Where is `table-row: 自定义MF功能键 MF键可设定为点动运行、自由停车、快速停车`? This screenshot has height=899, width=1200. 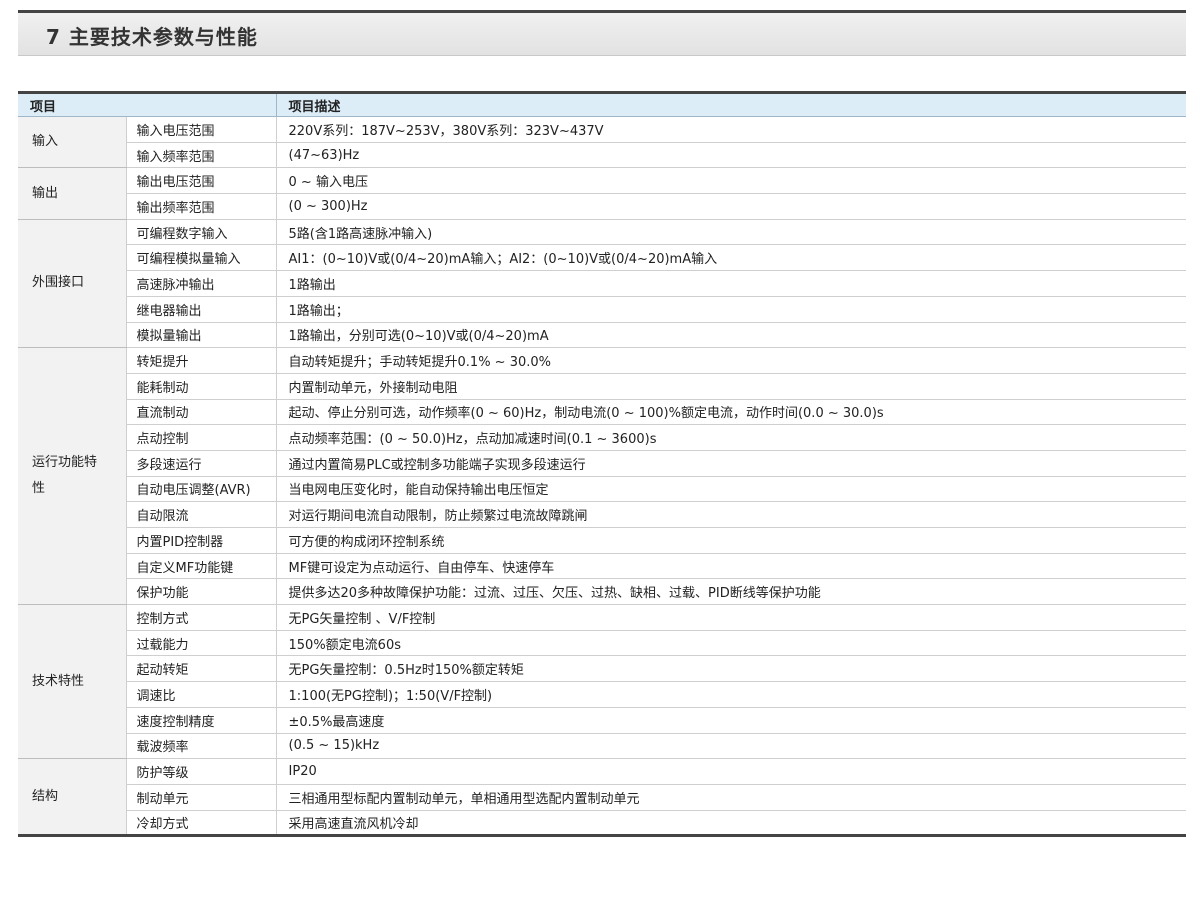 table-row: 自定义MF功能键 MF键可设定为点动运行、自由停车、快速停车 is located at coordinates (602, 566).